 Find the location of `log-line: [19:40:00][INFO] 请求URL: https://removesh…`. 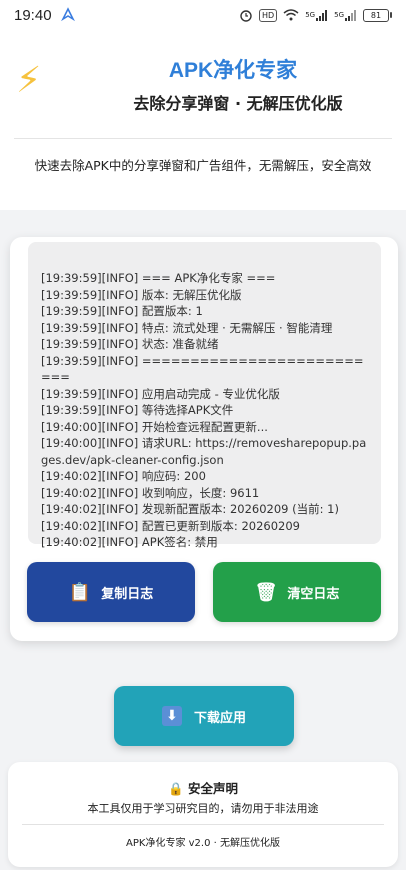

log-line: [19:40:00][INFO] 请求URL: https://removesh… is located at coordinates (204, 451).